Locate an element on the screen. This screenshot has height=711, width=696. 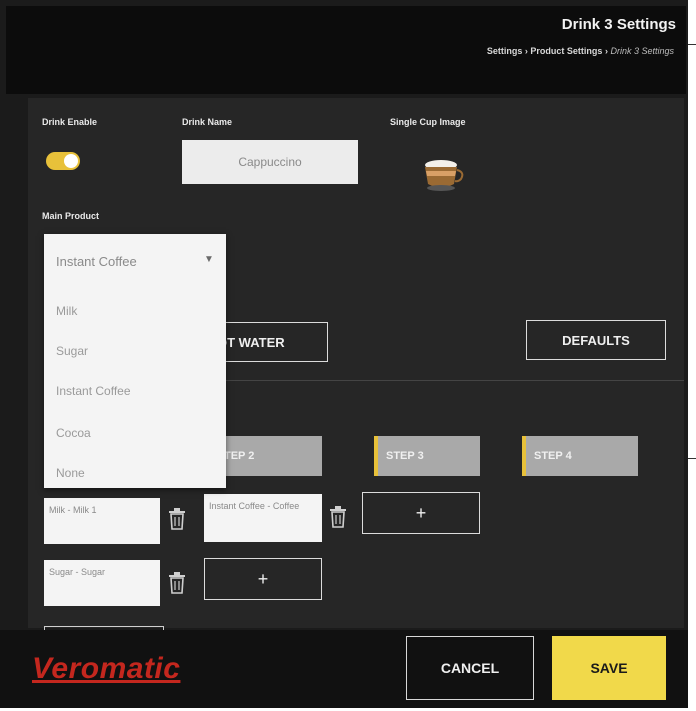
cancel-label: CANCEL is located at coordinates (470, 668).